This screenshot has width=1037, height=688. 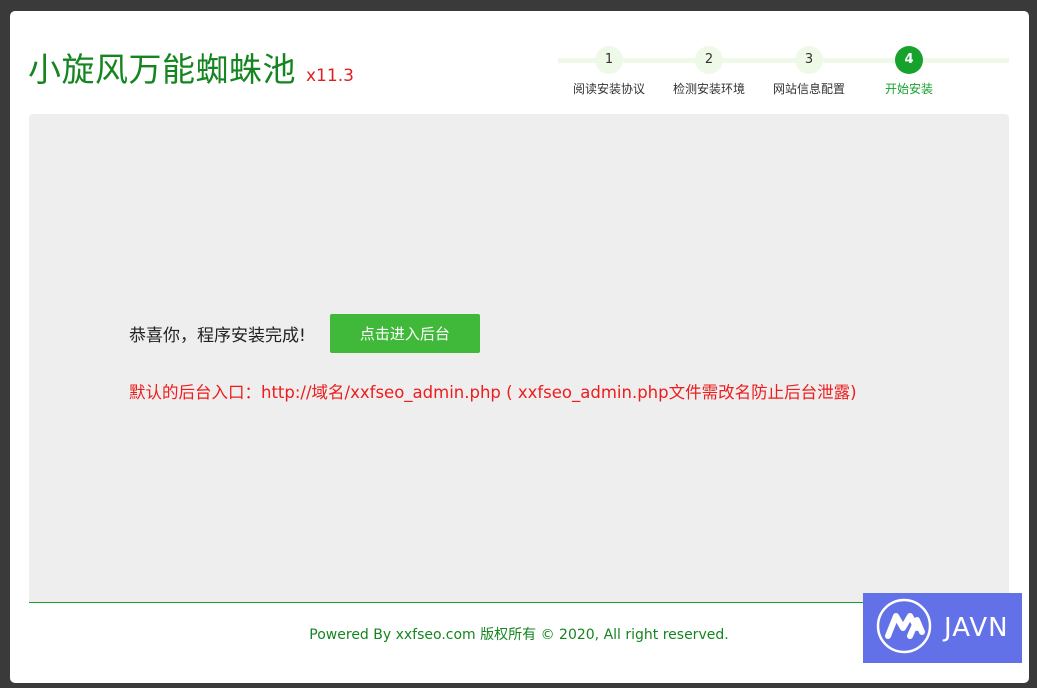 I want to click on brand: 小旋风万能蜘蛛池 x11.3, so click(x=191, y=67).